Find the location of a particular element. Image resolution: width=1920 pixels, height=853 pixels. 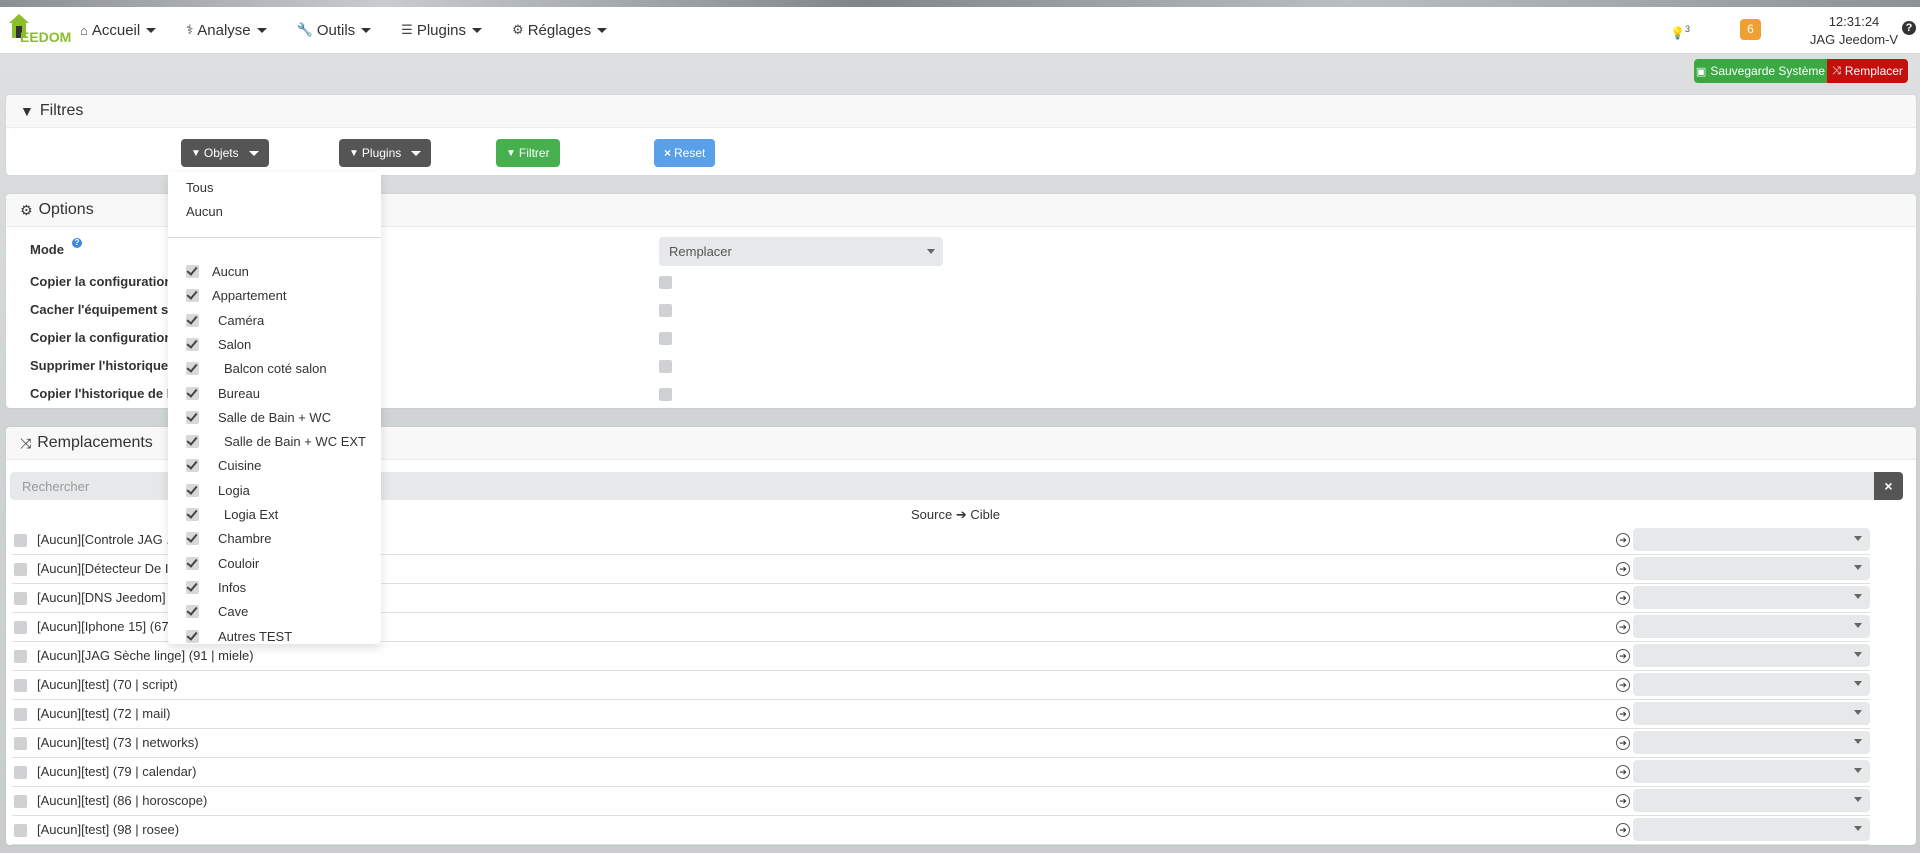

replace-label: Remplacer is located at coordinates (1873, 71).